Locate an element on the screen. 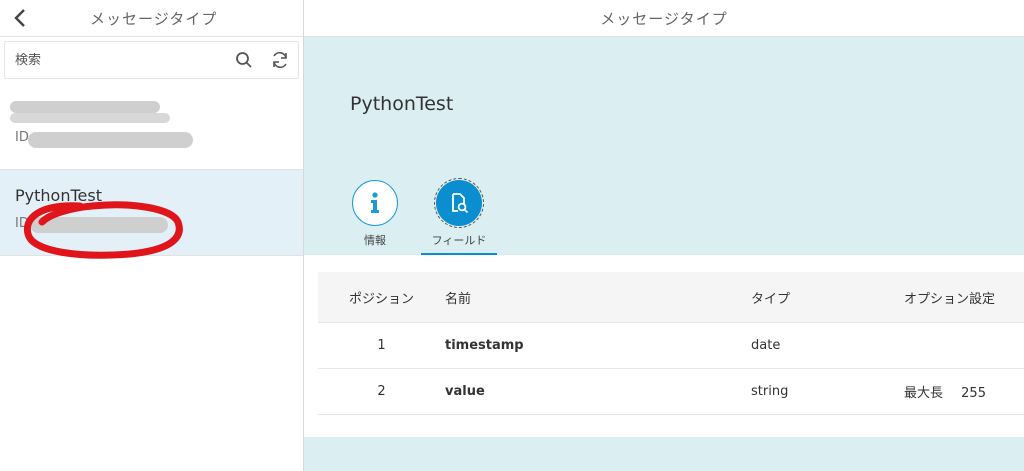  cell-name: timestamp is located at coordinates (484, 345).